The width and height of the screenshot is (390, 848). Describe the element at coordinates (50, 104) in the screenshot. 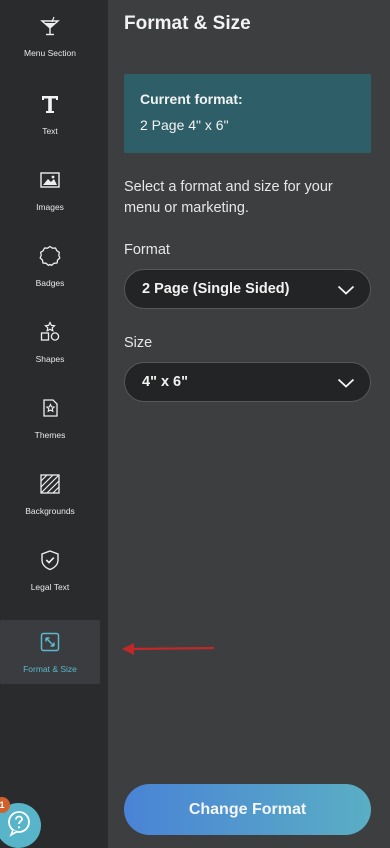

I see `text-t-icon` at that location.